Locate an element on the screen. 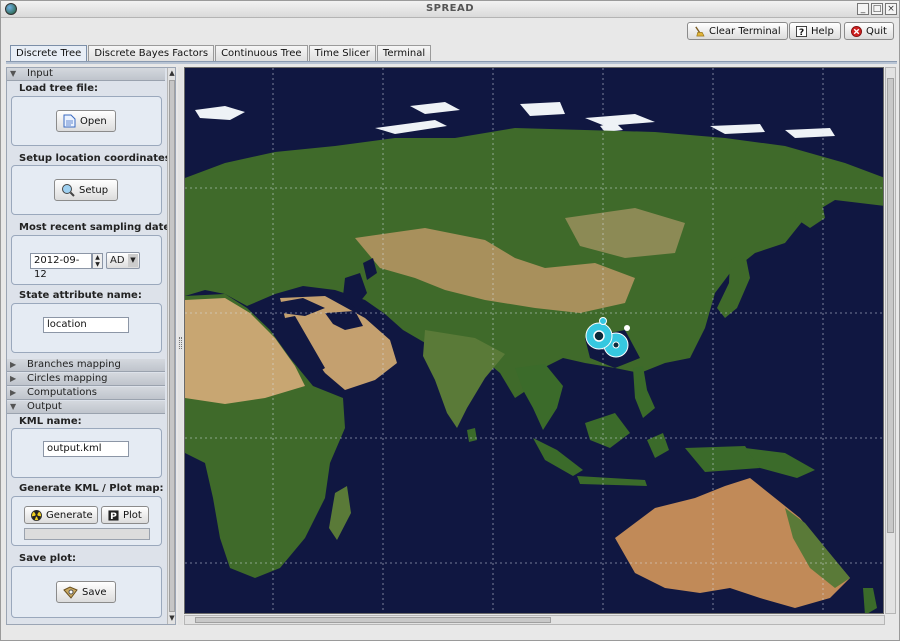 The image size is (900, 641). plot-button: P Plot is located at coordinates (125, 515).